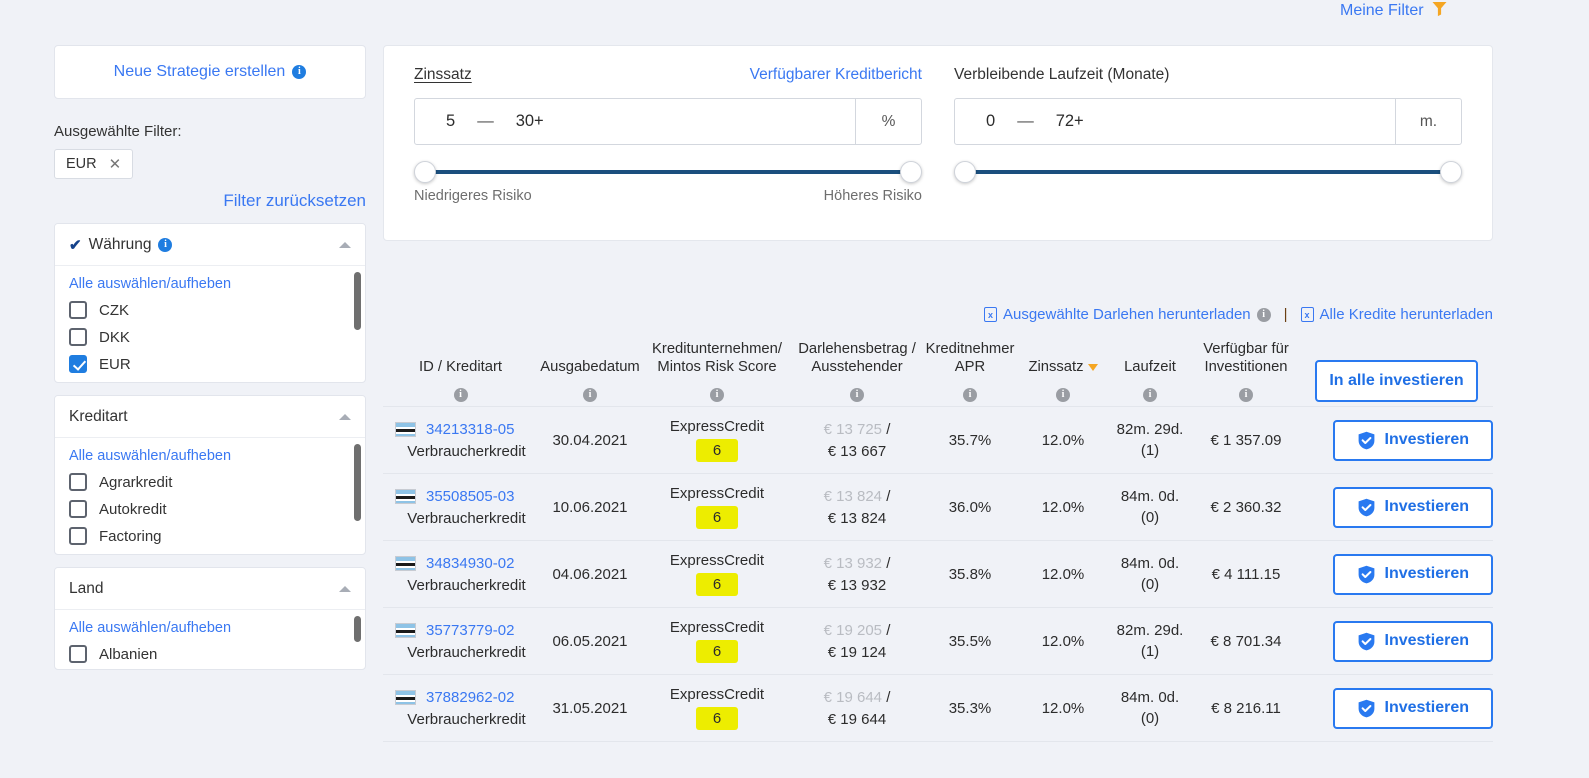 The width and height of the screenshot is (1589, 778). I want to click on interest-min-value: 5, so click(450, 121).